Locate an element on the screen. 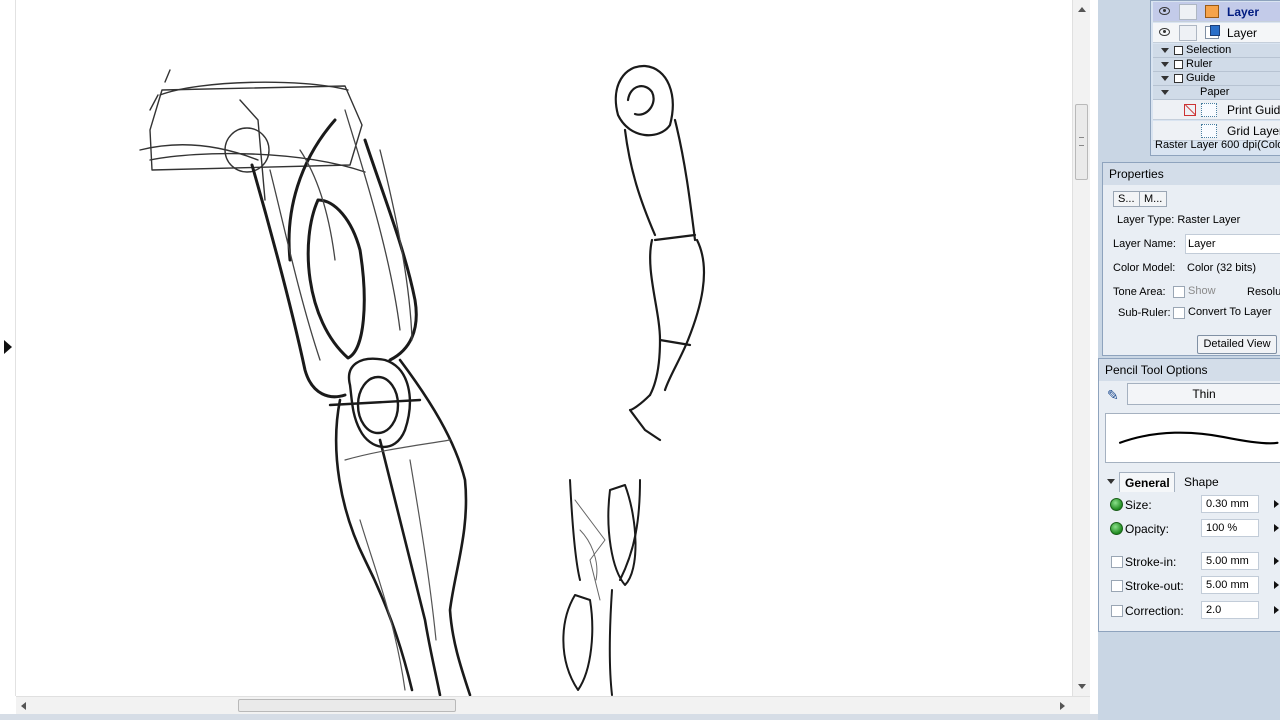  stroke-out-arrow-icon is located at coordinates (1276, 585).